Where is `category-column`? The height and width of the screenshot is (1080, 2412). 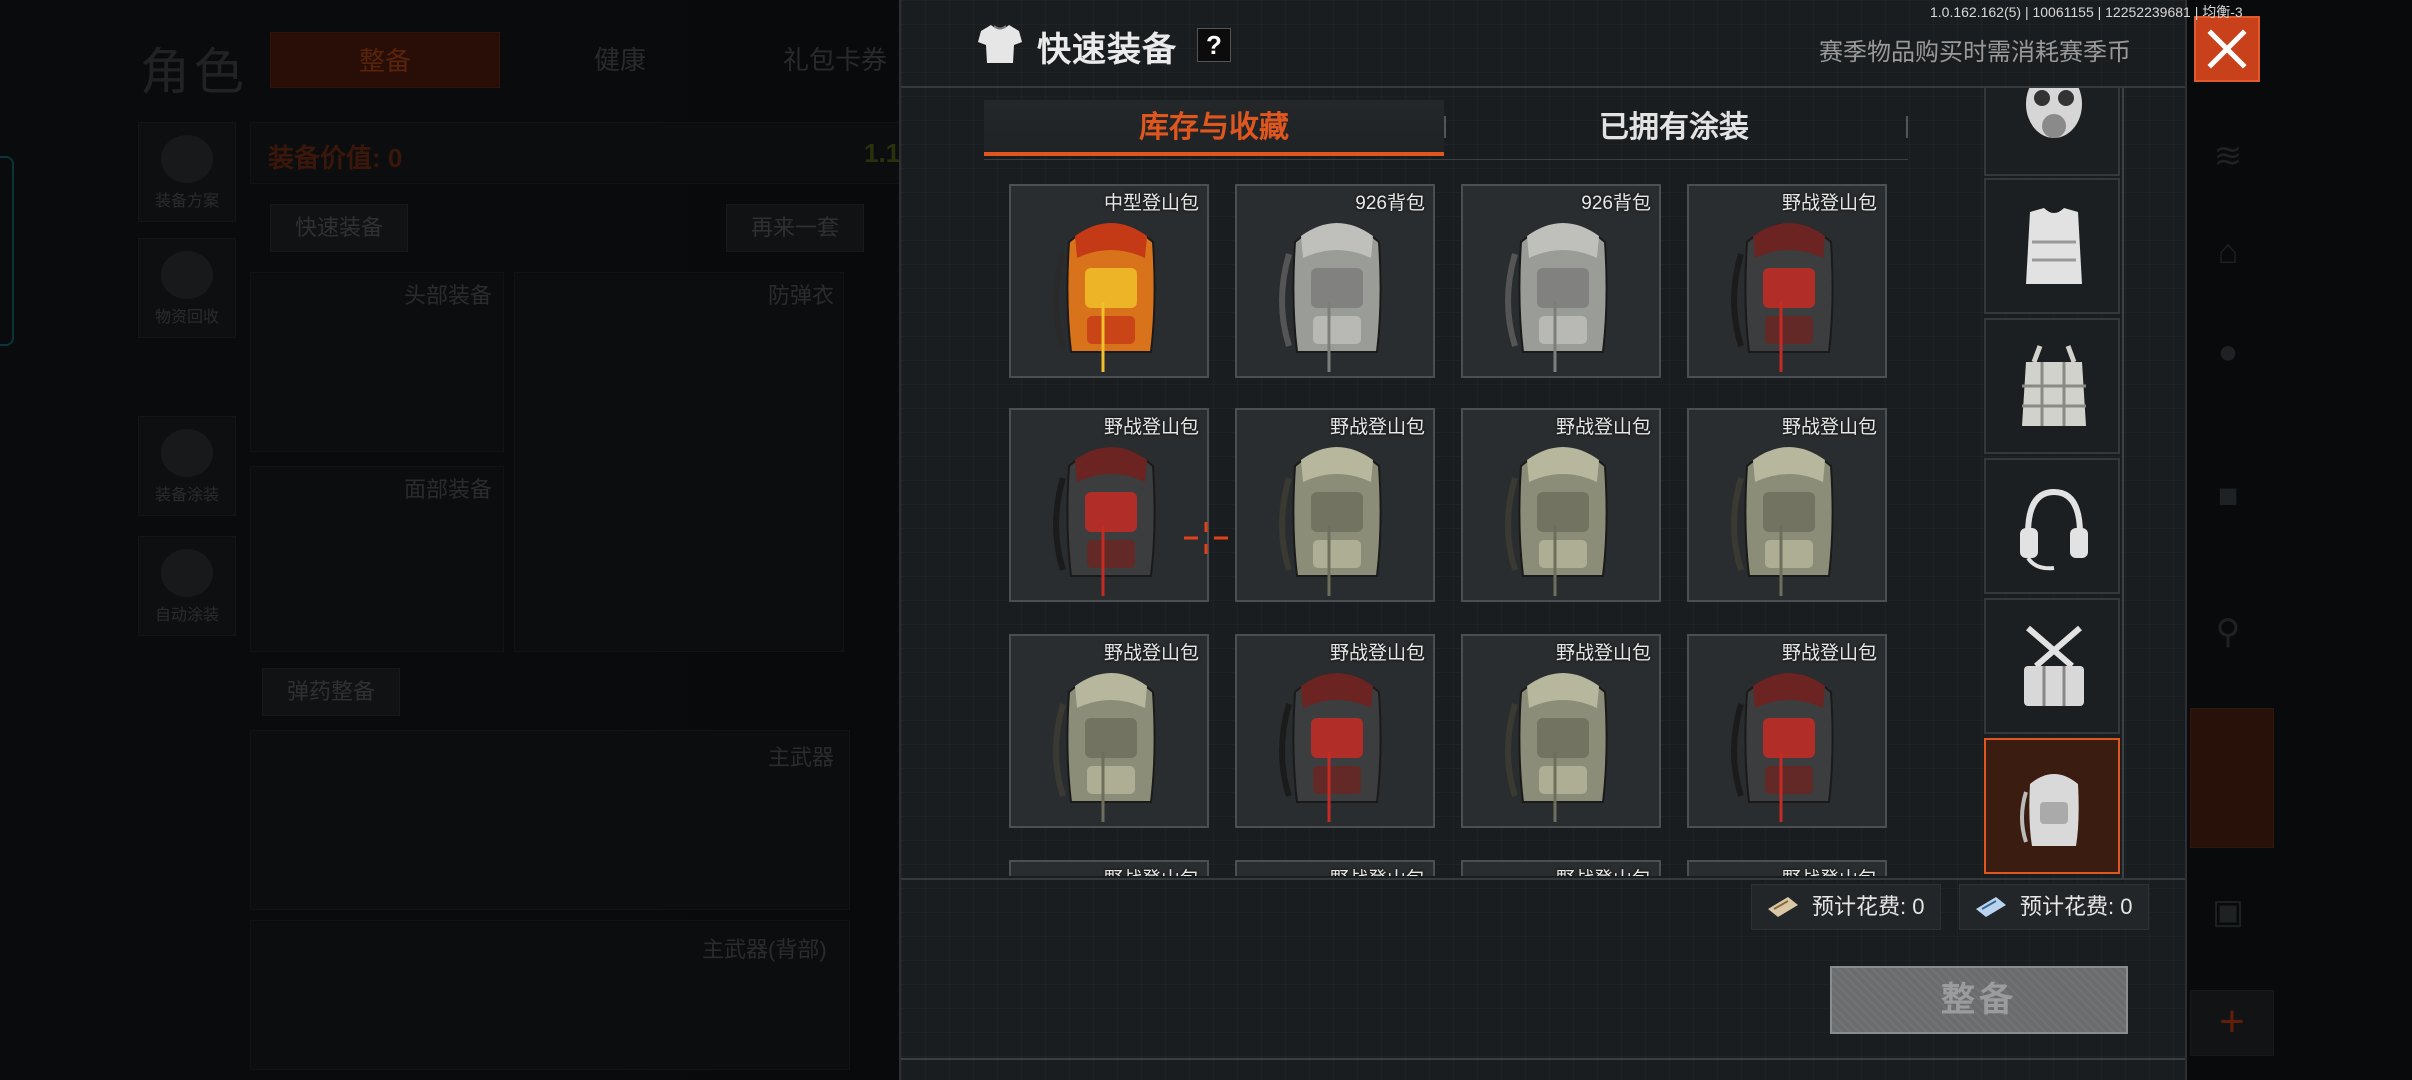 category-column is located at coordinates (2054, 483).